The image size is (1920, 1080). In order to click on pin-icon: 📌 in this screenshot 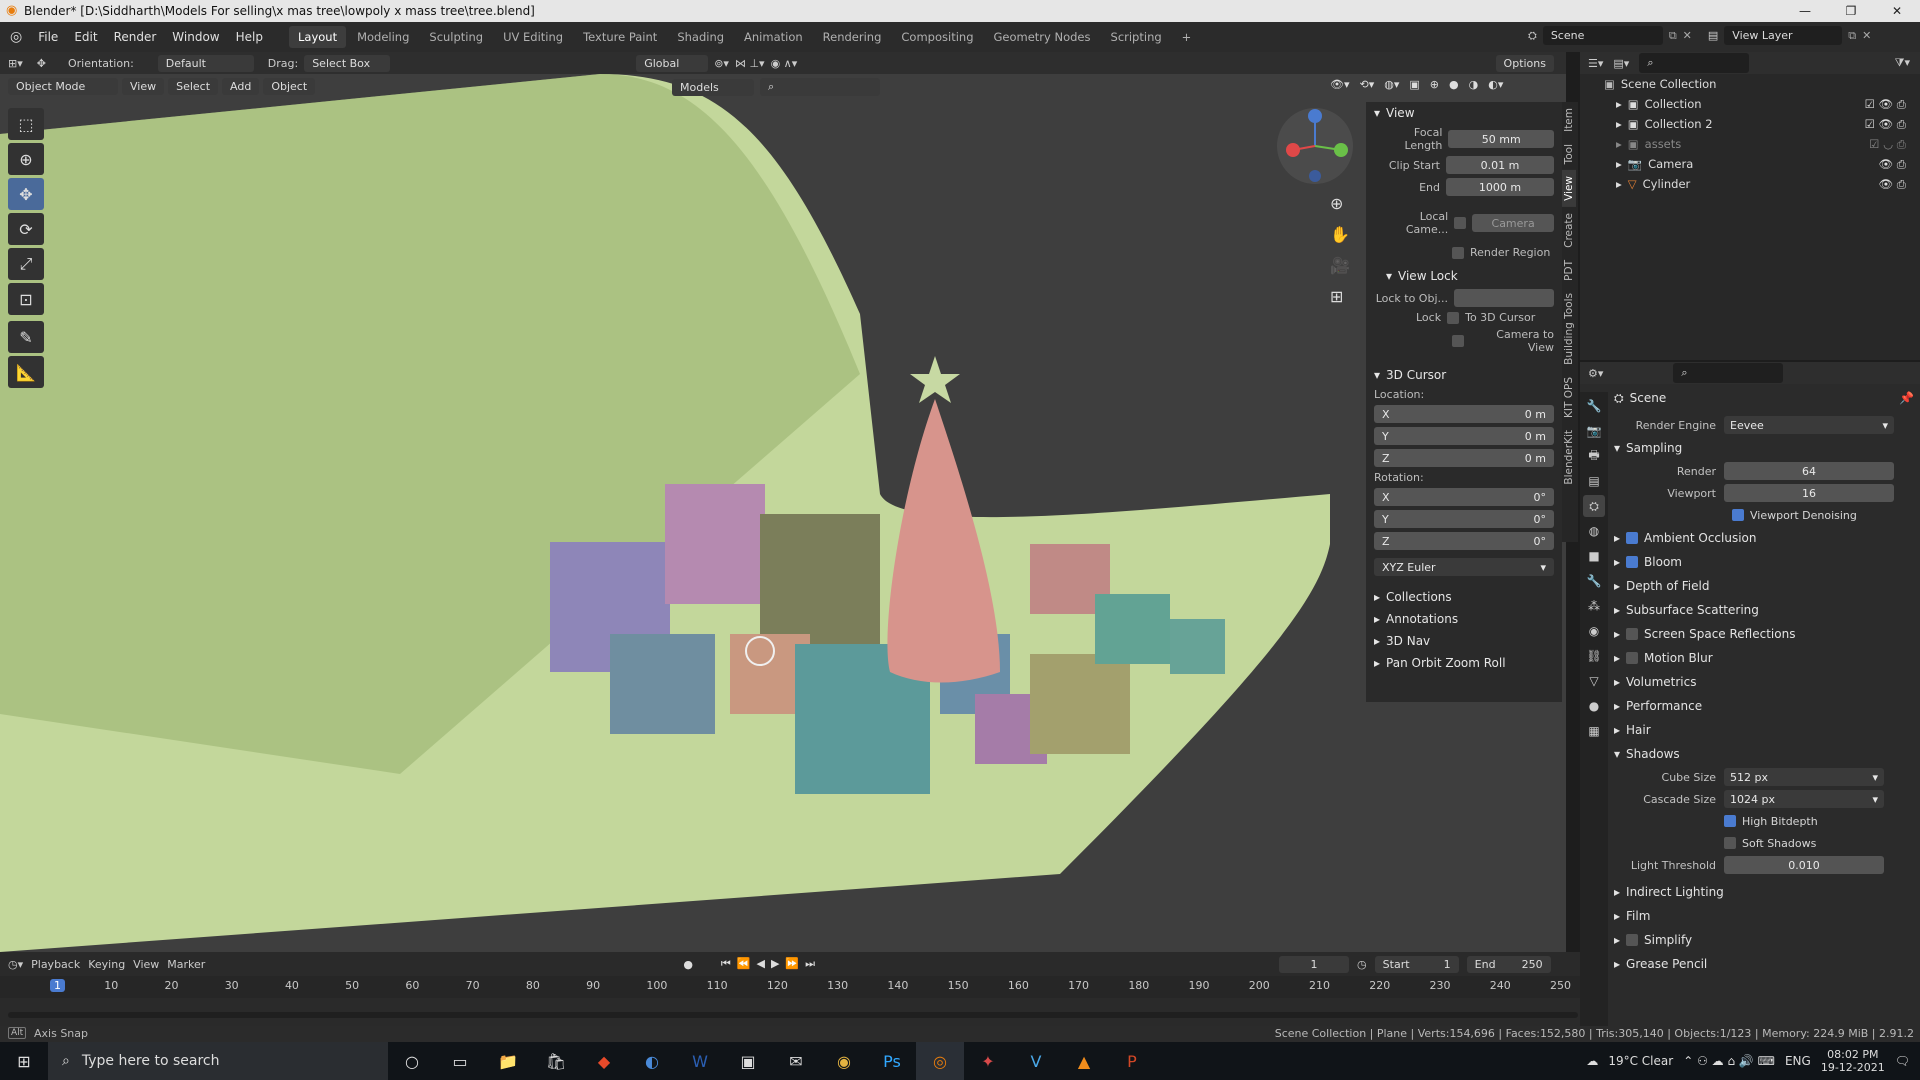, I will do `click(1906, 398)`.